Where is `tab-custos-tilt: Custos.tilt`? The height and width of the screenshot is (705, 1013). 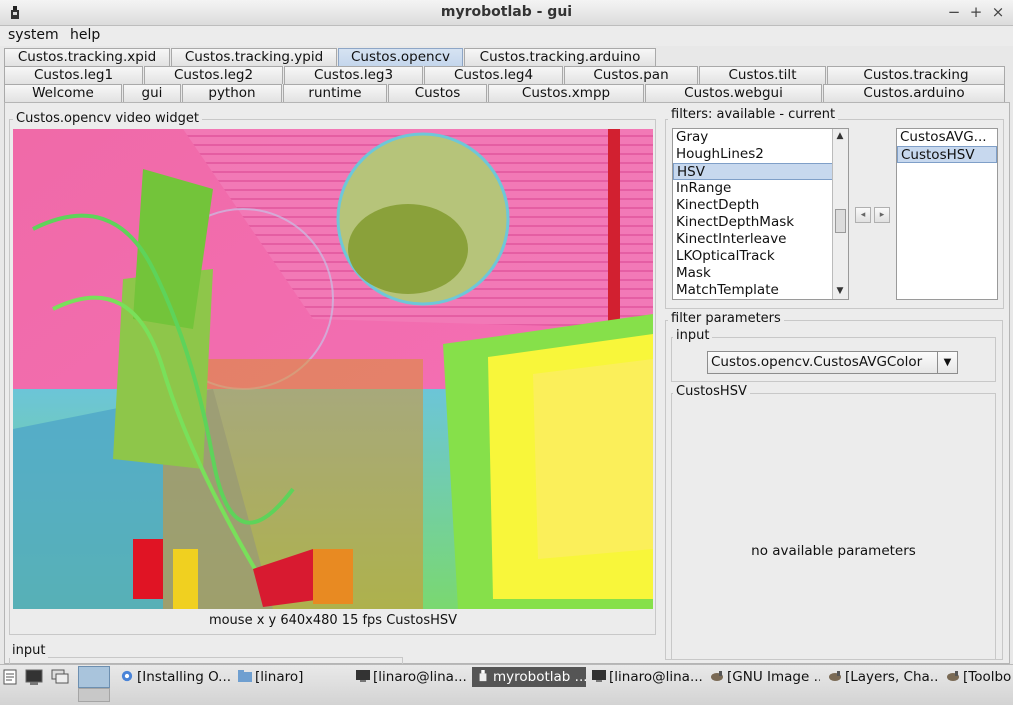 tab-custos-tilt: Custos.tilt is located at coordinates (762, 75).